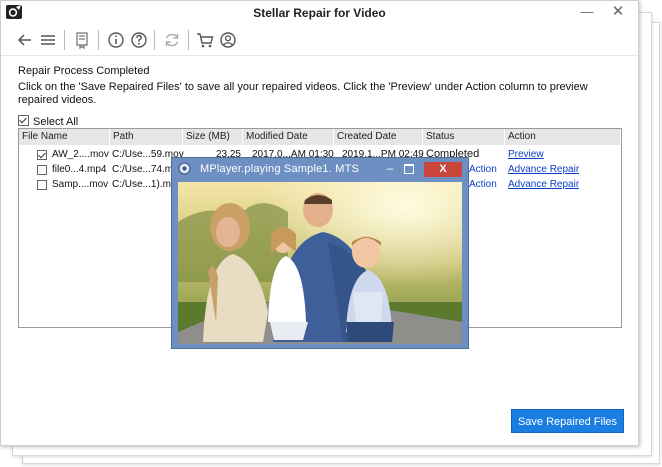  Describe the element at coordinates (141, 184) in the screenshot. I see `path-cell: C:/Use...1).m` at that location.